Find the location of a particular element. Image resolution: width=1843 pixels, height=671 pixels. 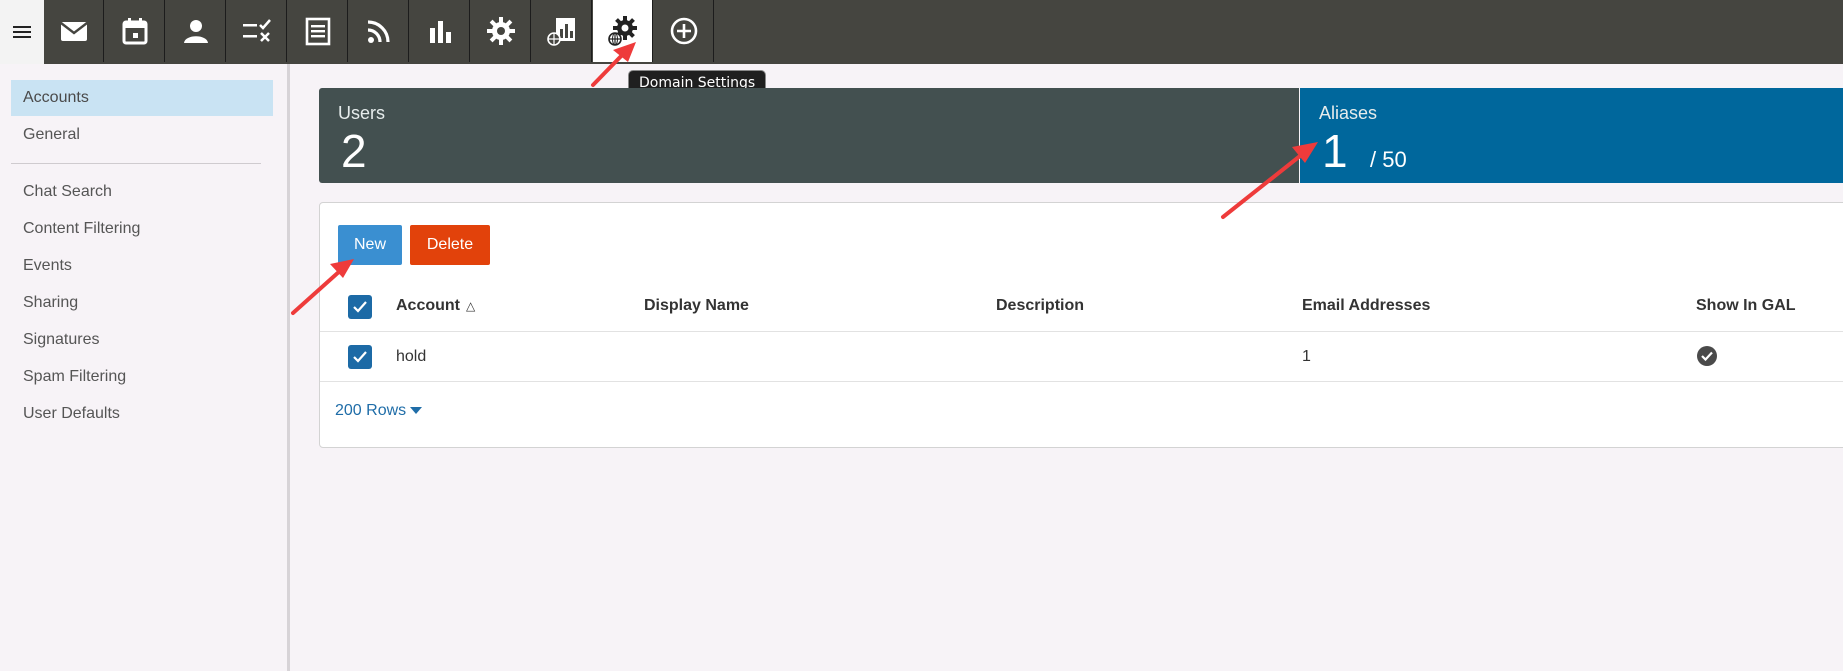

tasks-button is located at coordinates (257, 31).